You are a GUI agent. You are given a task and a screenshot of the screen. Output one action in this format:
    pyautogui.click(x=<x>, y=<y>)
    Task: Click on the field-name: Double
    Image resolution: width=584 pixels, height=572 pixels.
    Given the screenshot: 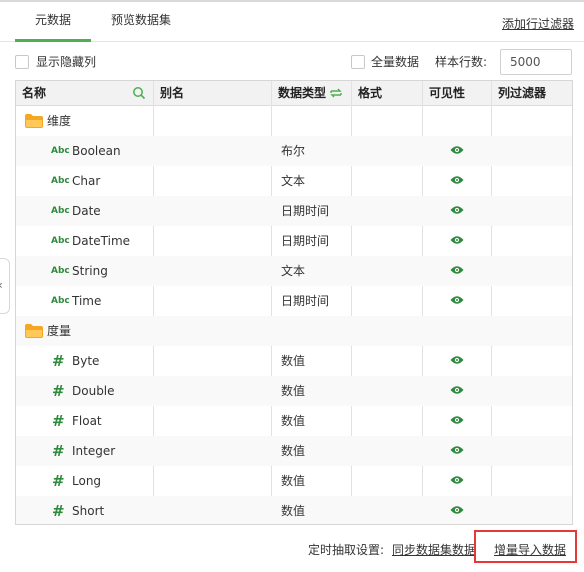 What is the action you would take?
    pyautogui.click(x=93, y=391)
    